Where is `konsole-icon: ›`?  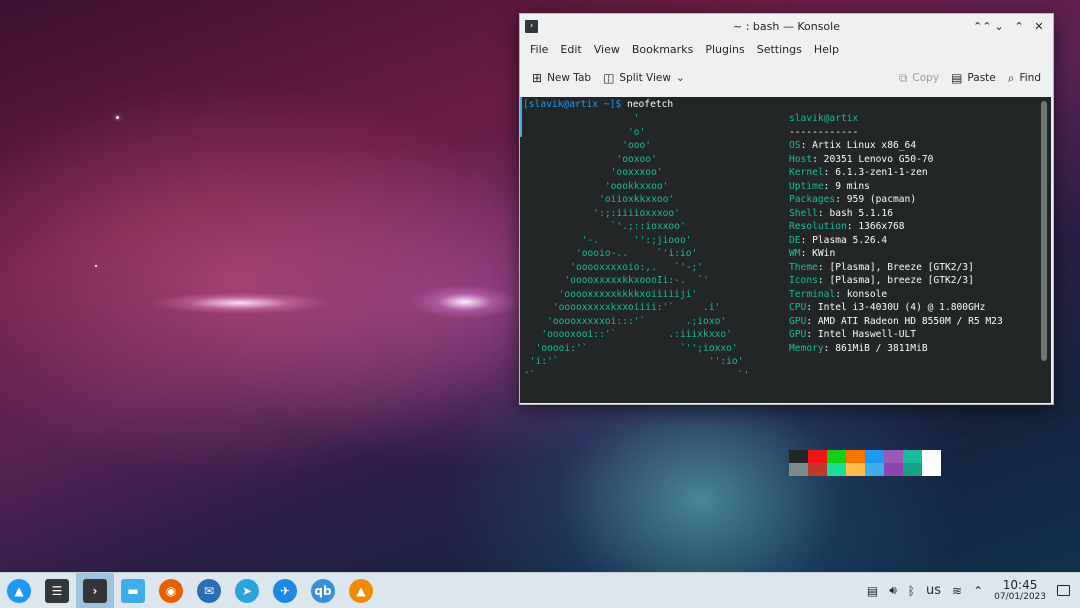 konsole-icon: › is located at coordinates (95, 590).